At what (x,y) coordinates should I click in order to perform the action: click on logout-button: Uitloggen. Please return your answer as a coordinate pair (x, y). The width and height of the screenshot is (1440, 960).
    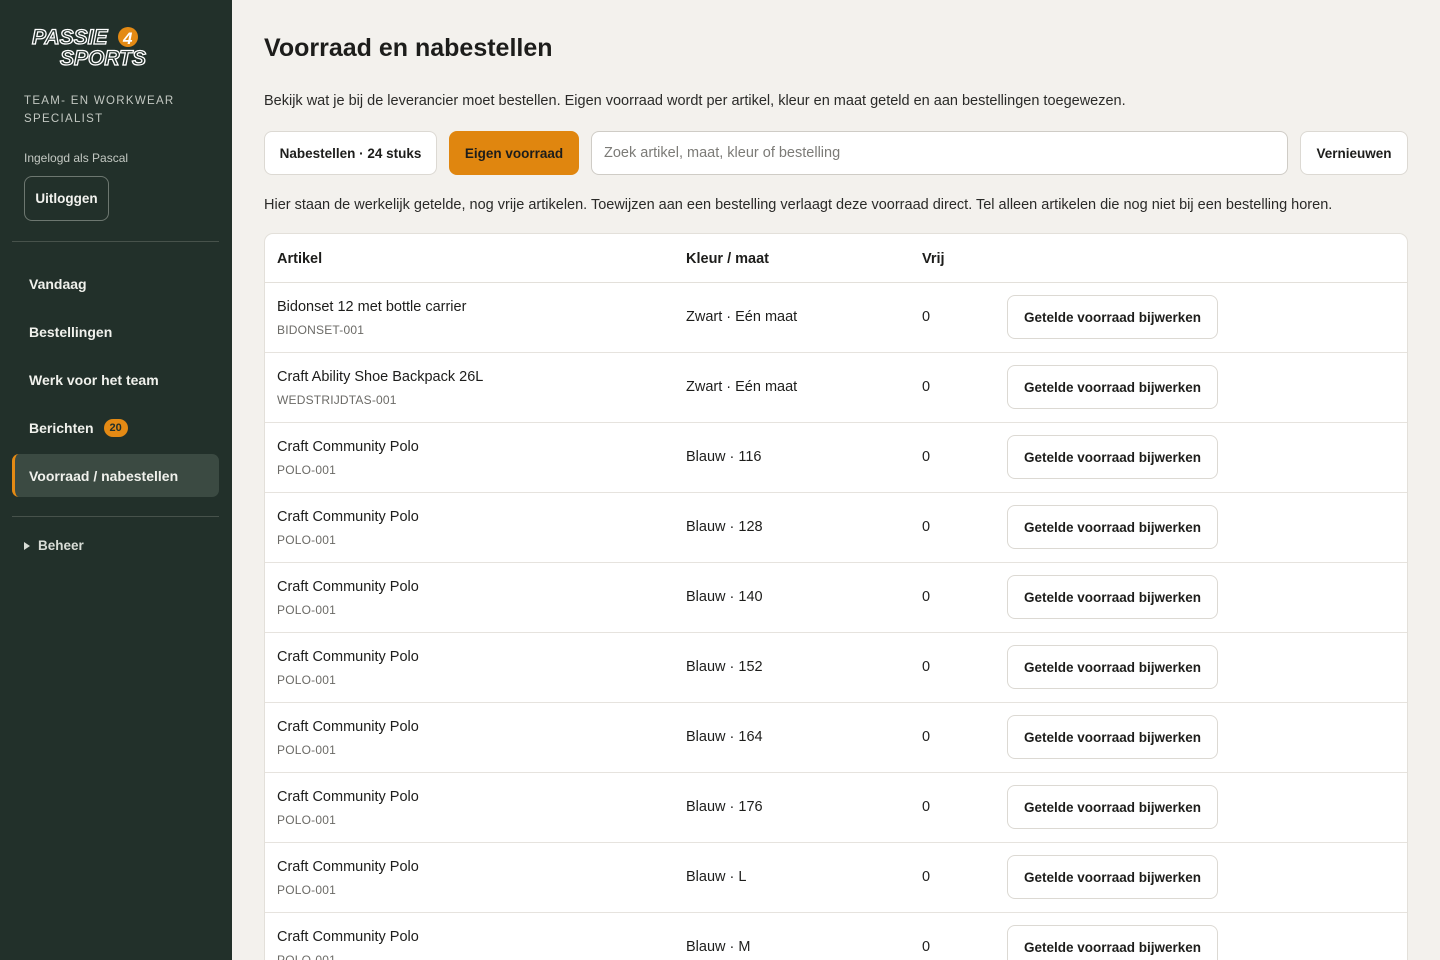
    Looking at the image, I should click on (66, 198).